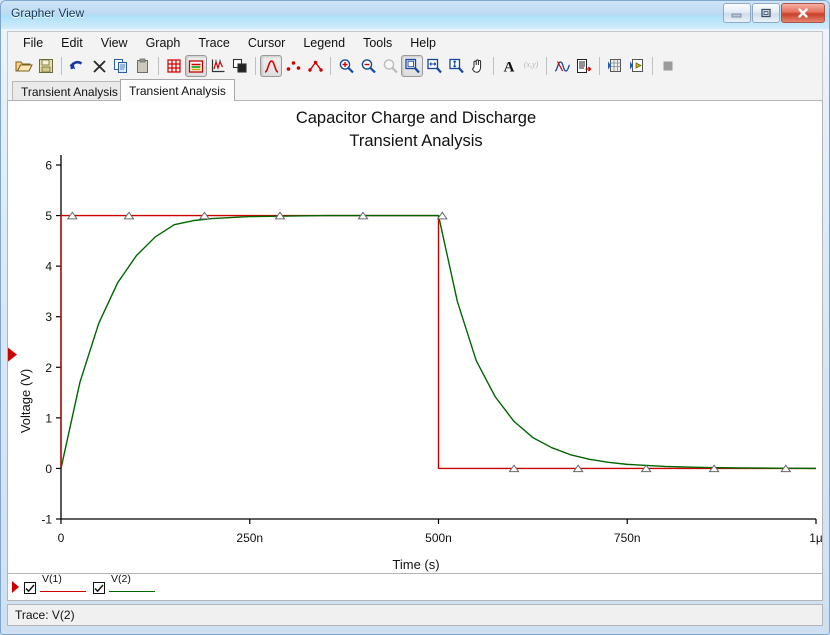 The width and height of the screenshot is (830, 635). I want to click on grid-icon, so click(174, 66).